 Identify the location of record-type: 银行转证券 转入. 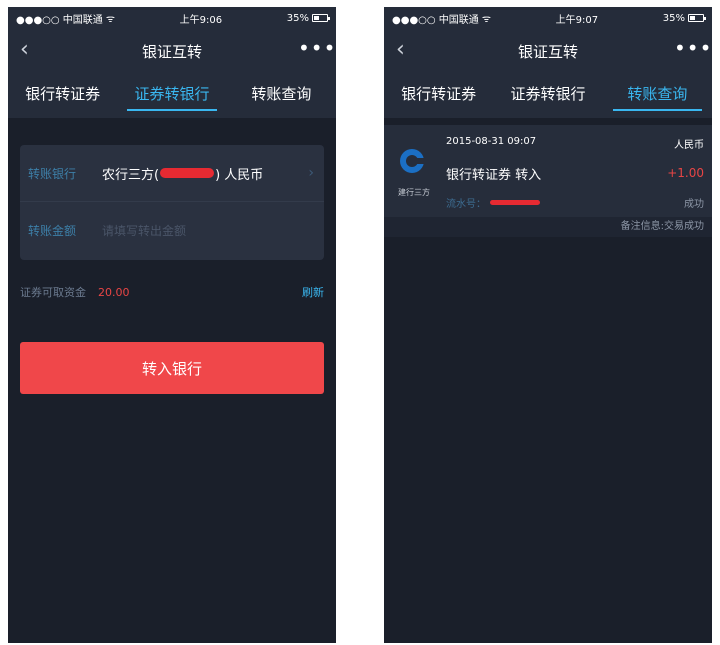
(494, 175).